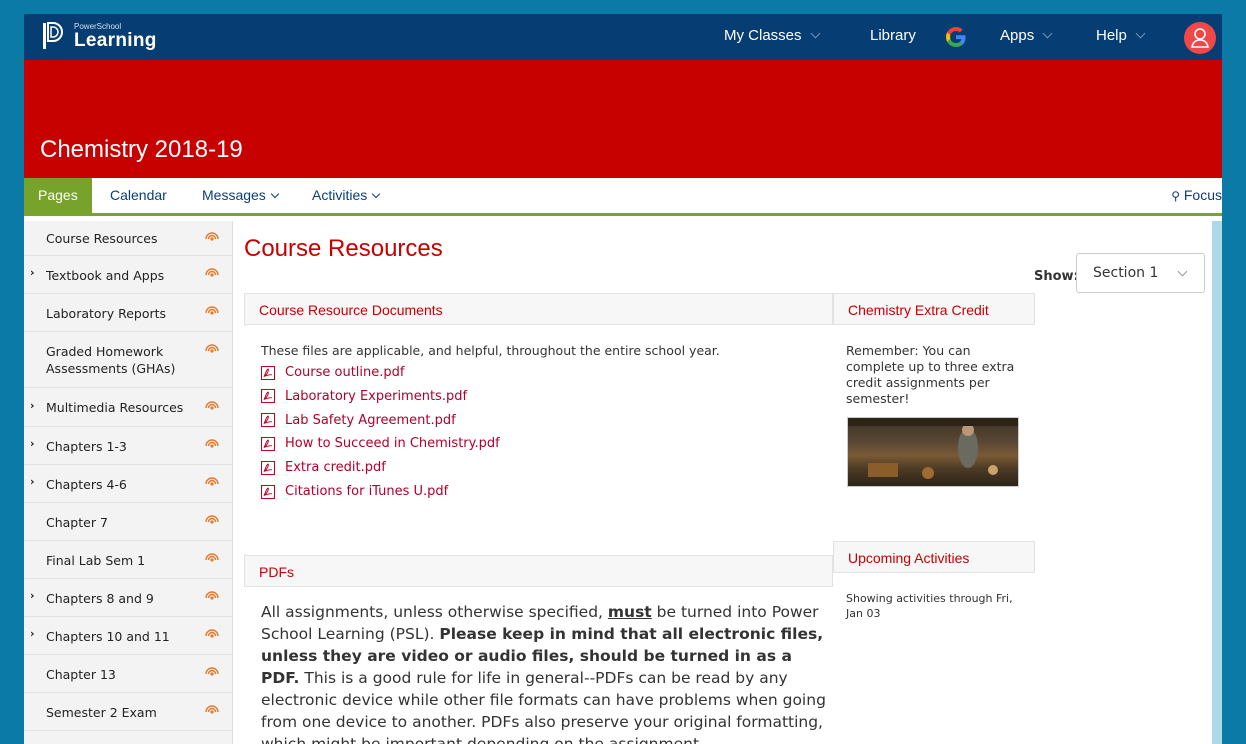 This screenshot has width=1246, height=744. I want to click on sidebar-item: › Multimedia Resources, so click(128, 407).